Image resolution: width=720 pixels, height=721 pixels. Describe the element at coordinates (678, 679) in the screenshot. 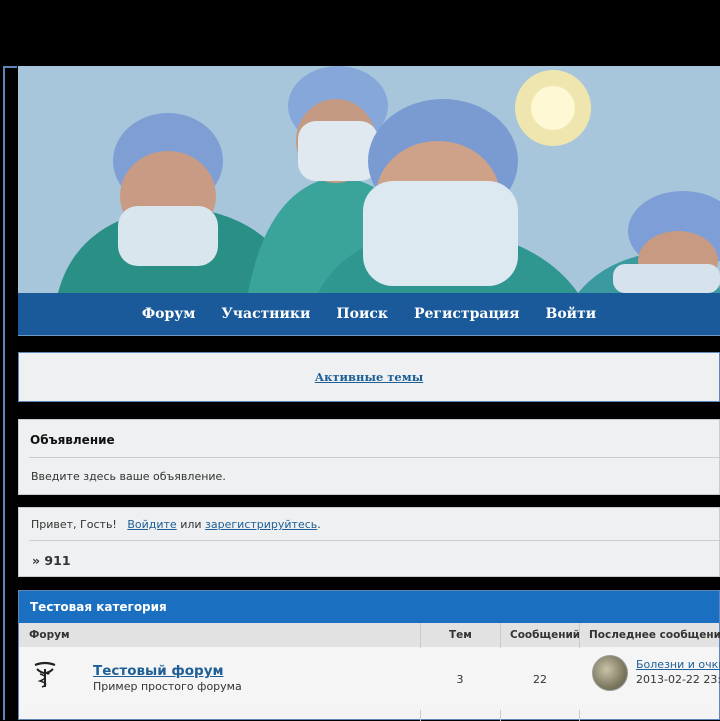

I see `last-post-date: 2013-02-22 23:` at that location.